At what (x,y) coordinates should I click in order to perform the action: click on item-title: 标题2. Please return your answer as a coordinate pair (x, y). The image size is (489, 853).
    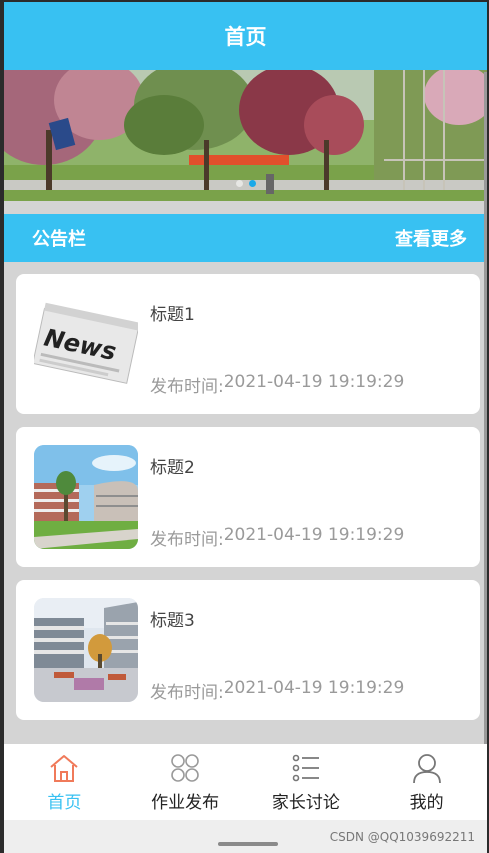
    Looking at the image, I should click on (172, 468).